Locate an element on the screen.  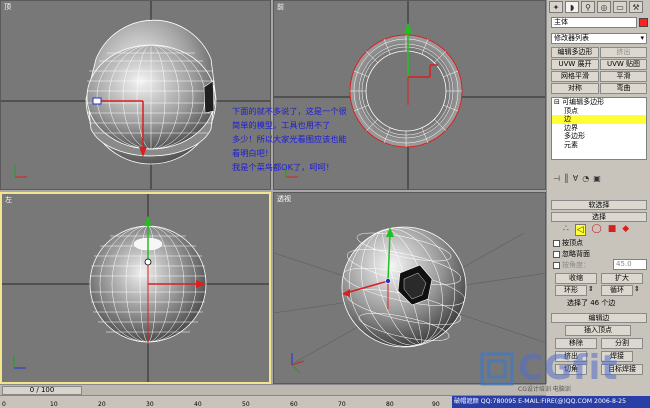
by-angle-checkbox: 按角度： is located at coordinates (571, 265).